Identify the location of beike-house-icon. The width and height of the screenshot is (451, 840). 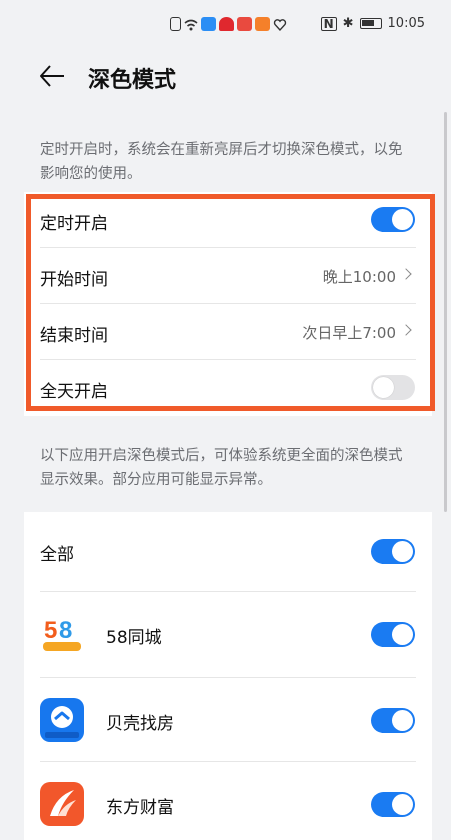
(62, 720).